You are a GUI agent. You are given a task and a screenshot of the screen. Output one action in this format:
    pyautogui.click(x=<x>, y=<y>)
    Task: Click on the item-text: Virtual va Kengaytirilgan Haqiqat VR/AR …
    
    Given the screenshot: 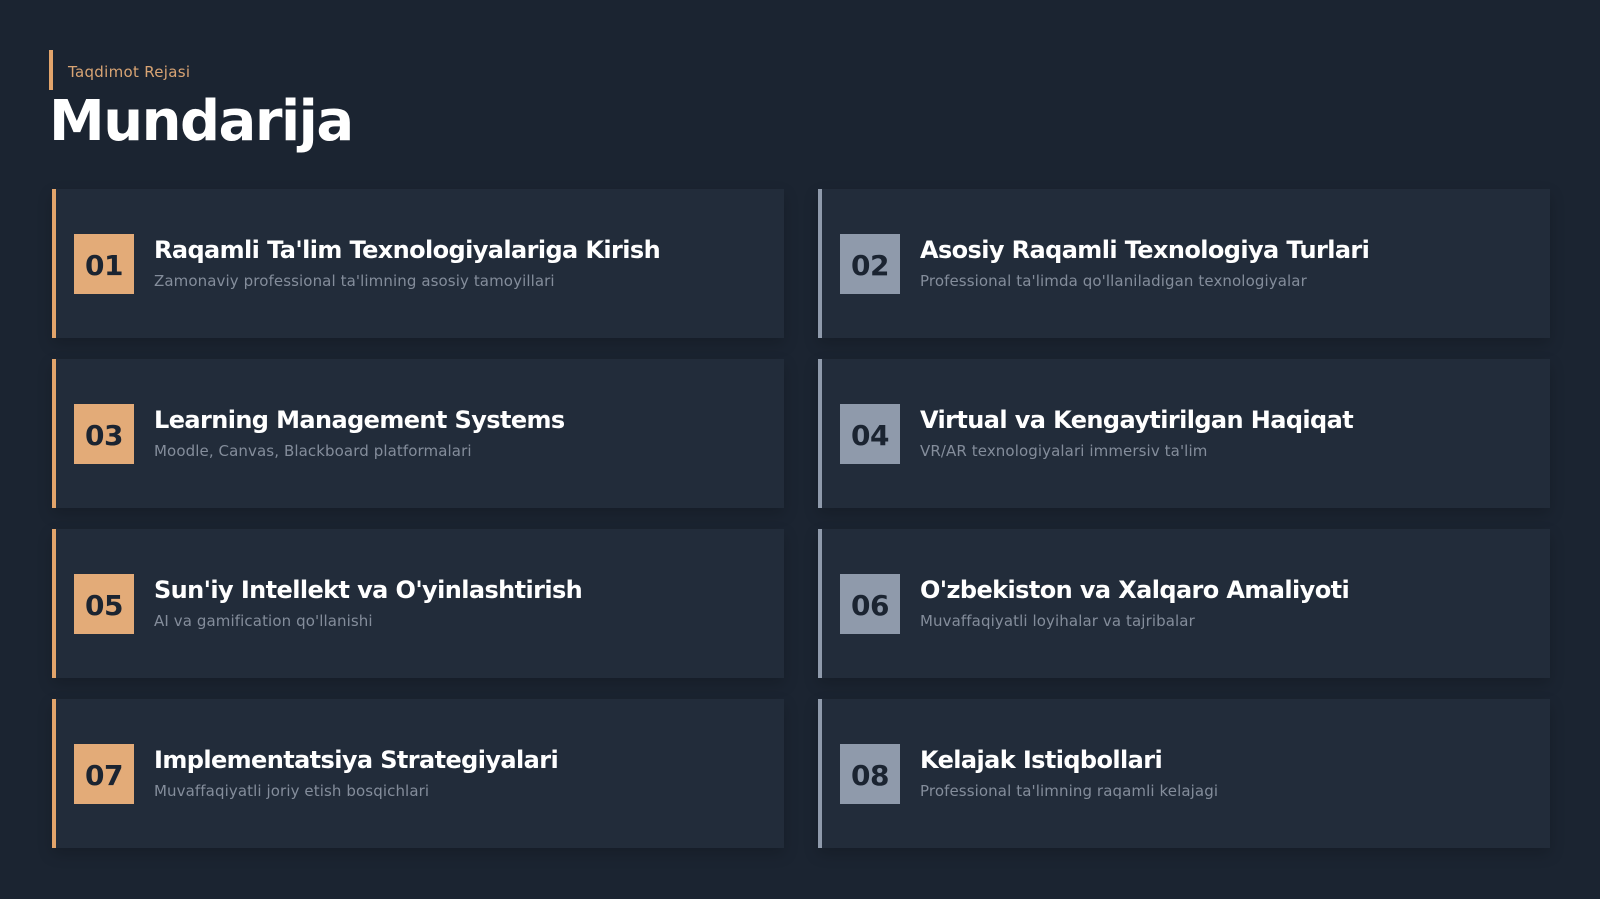 What is the action you would take?
    pyautogui.click(x=1137, y=433)
    